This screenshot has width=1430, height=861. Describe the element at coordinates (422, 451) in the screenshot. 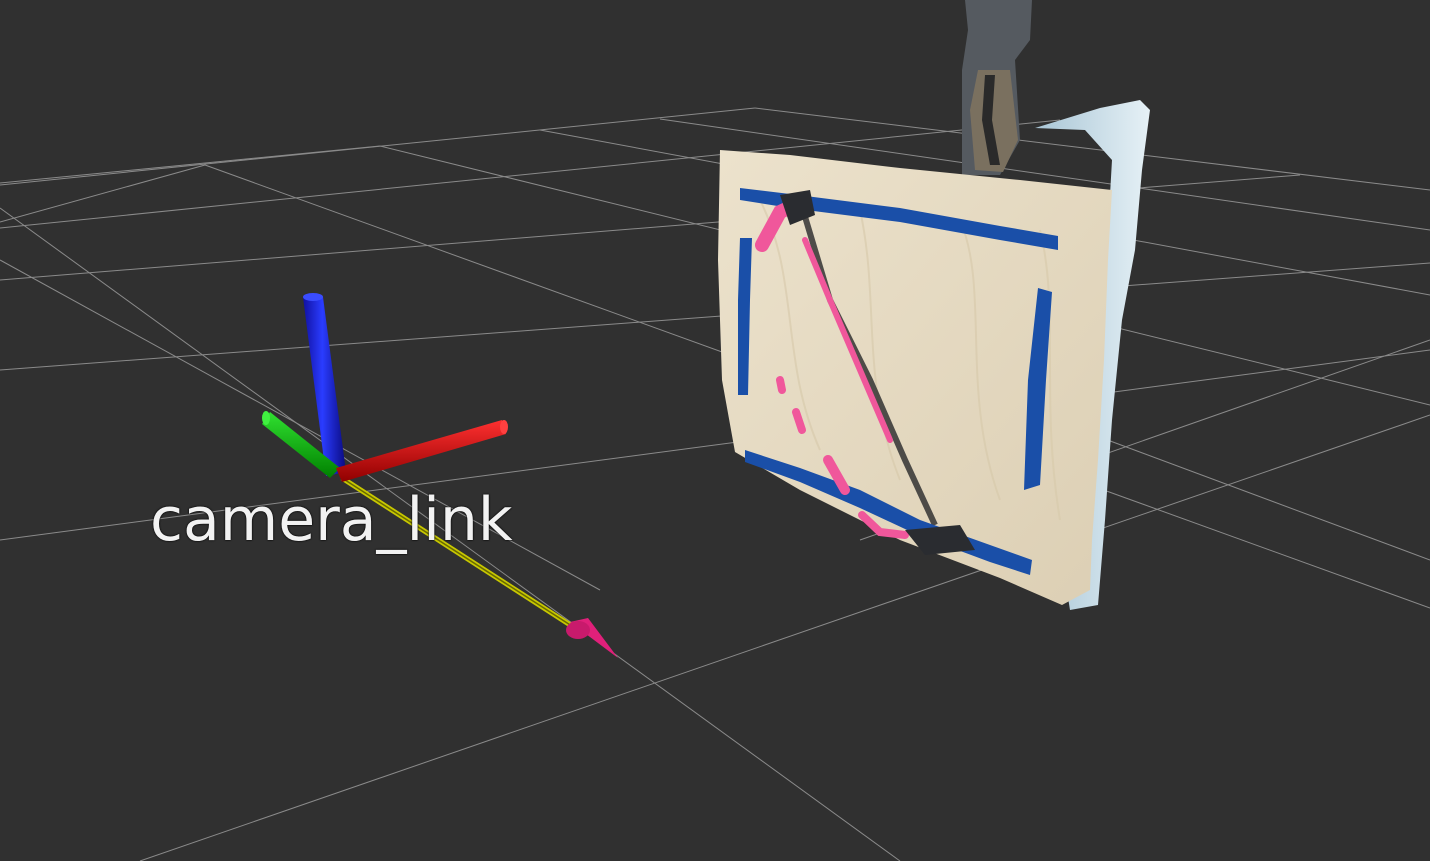

I see `x-axis` at that location.